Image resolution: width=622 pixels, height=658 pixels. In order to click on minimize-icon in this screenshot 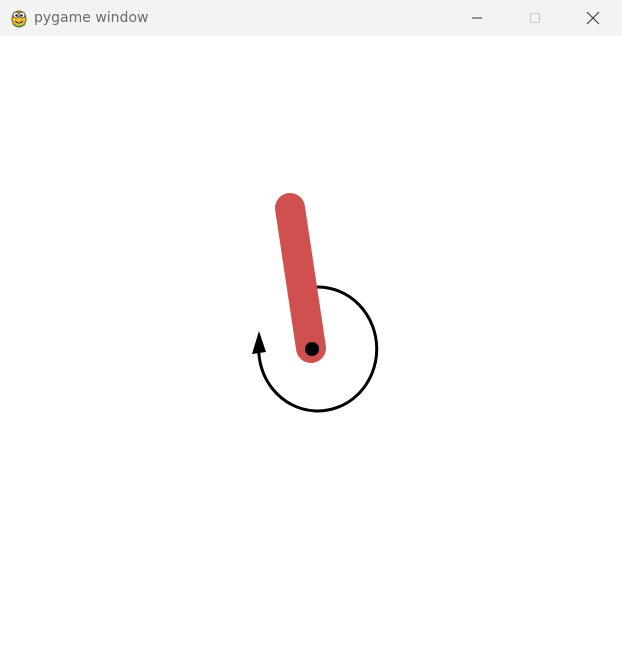, I will do `click(477, 18)`.